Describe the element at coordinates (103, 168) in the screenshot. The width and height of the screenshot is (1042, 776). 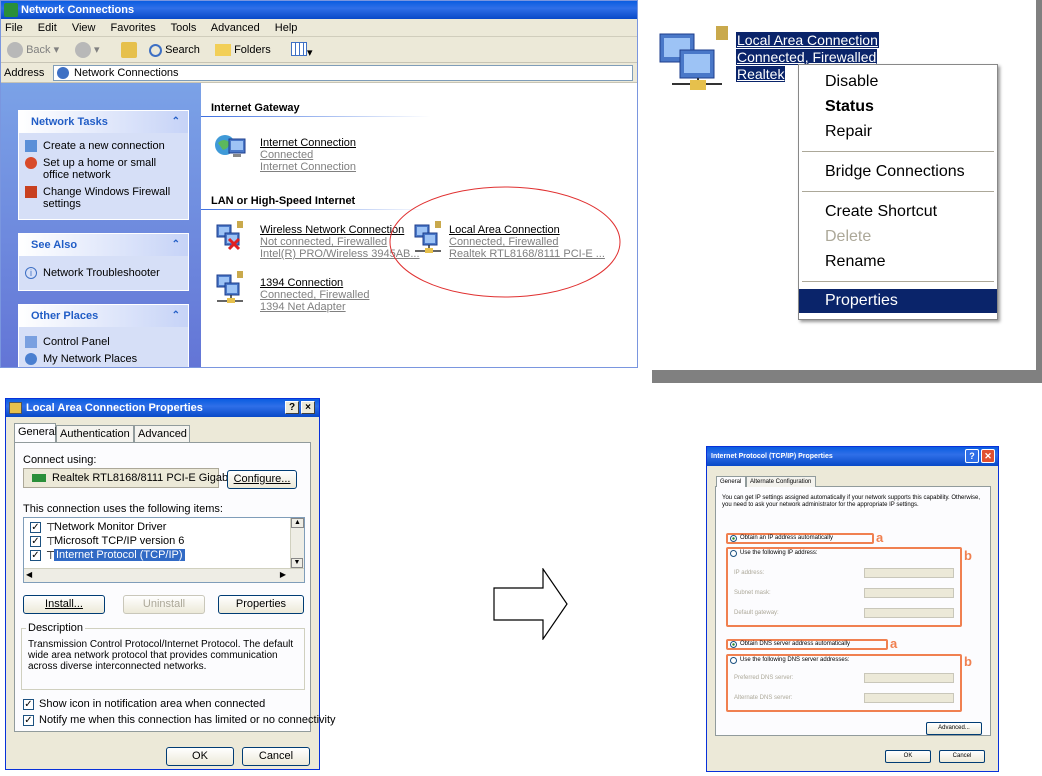
I see `task-home-network: Set up a home or small office network` at that location.